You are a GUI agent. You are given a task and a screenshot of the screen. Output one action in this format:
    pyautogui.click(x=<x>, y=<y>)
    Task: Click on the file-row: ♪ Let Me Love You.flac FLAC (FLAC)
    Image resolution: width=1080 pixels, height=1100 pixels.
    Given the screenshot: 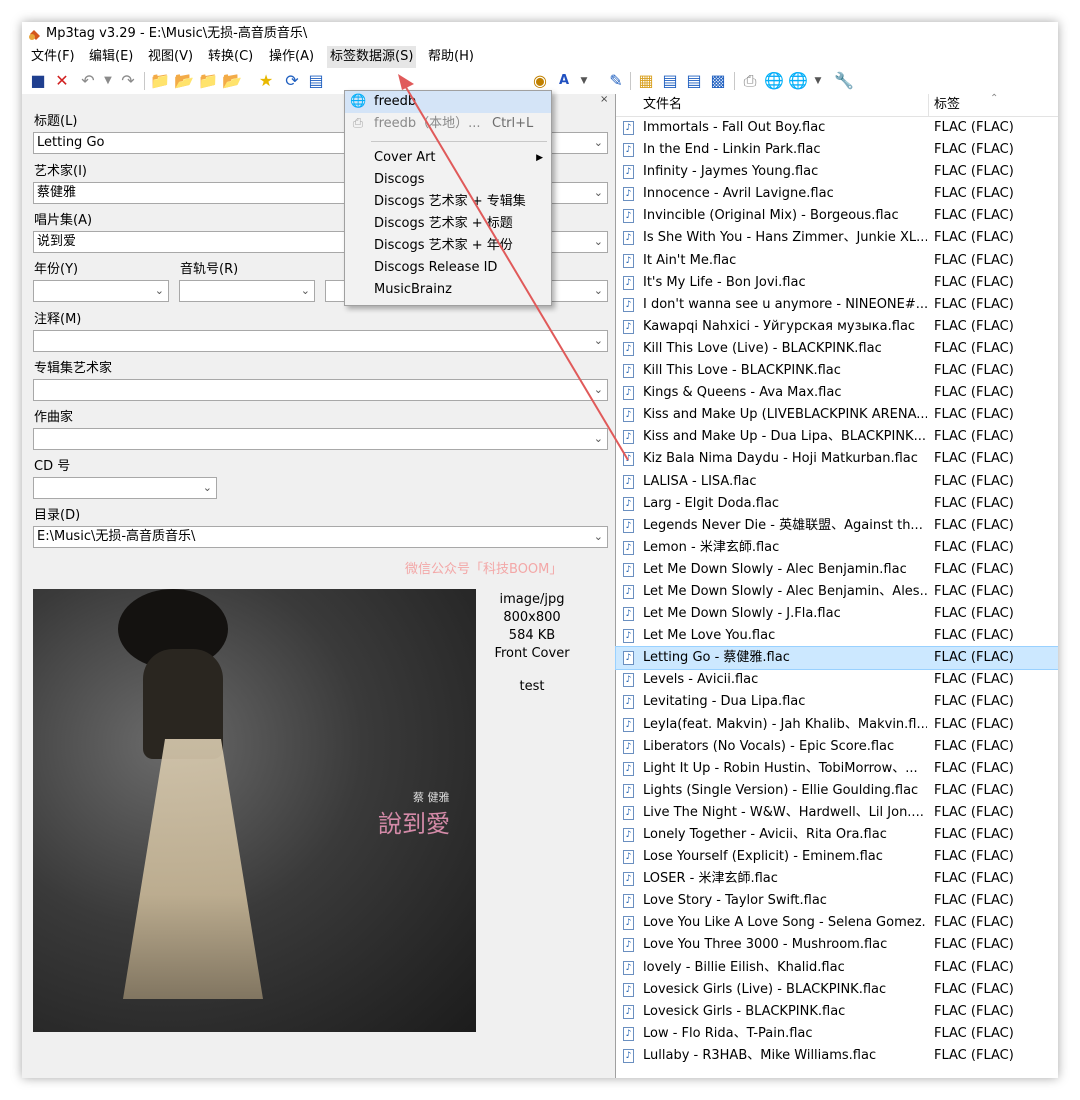 What is the action you would take?
    pyautogui.click(x=837, y=636)
    